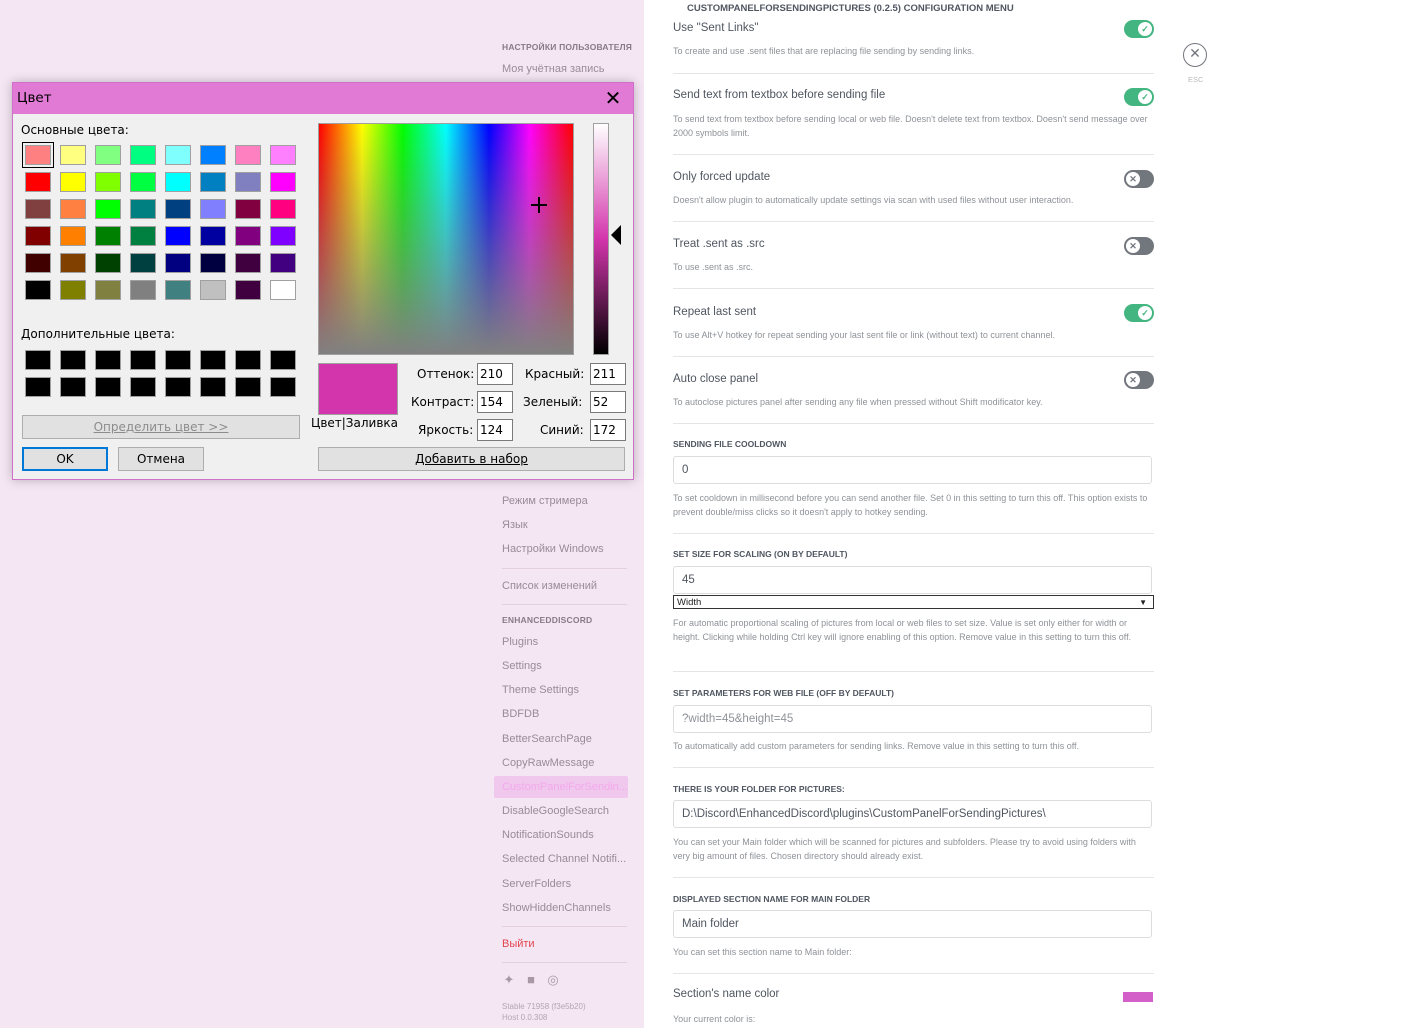  Describe the element at coordinates (912, 470) in the screenshot. I see `cooldown-input: 0` at that location.